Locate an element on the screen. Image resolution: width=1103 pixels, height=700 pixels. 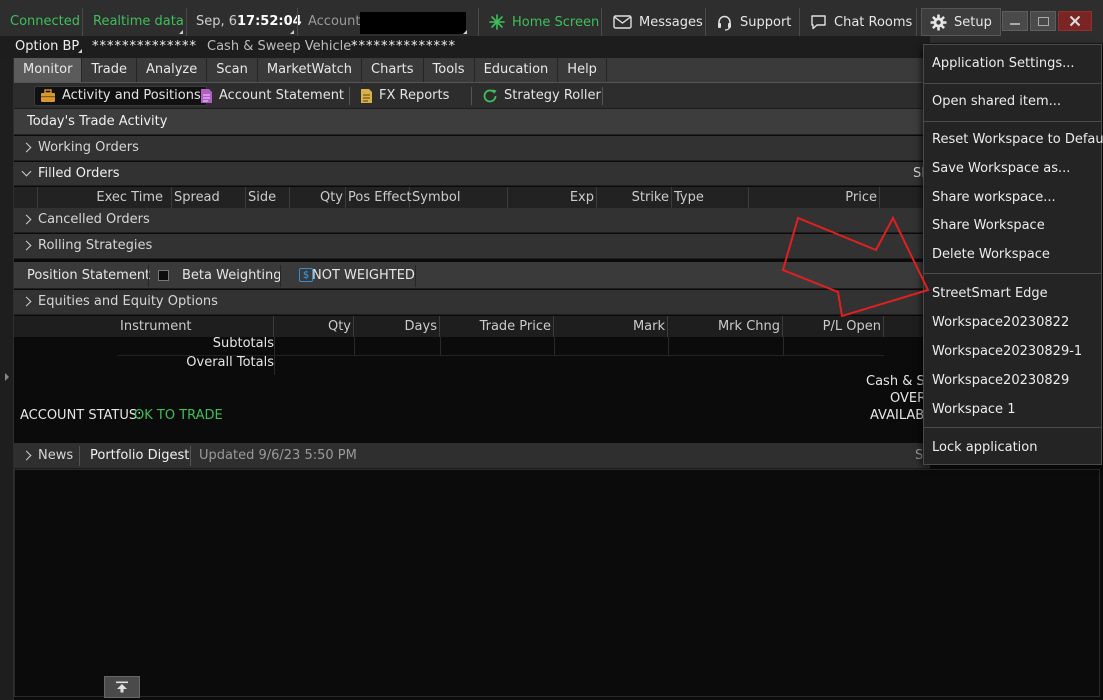
column-header: Mrk Chng is located at coordinates (725, 326).